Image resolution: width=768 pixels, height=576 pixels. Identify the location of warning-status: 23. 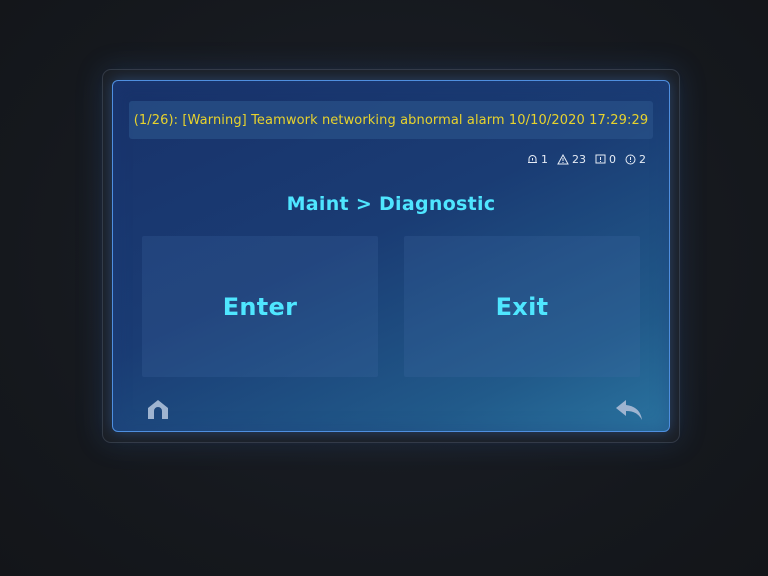
(571, 159).